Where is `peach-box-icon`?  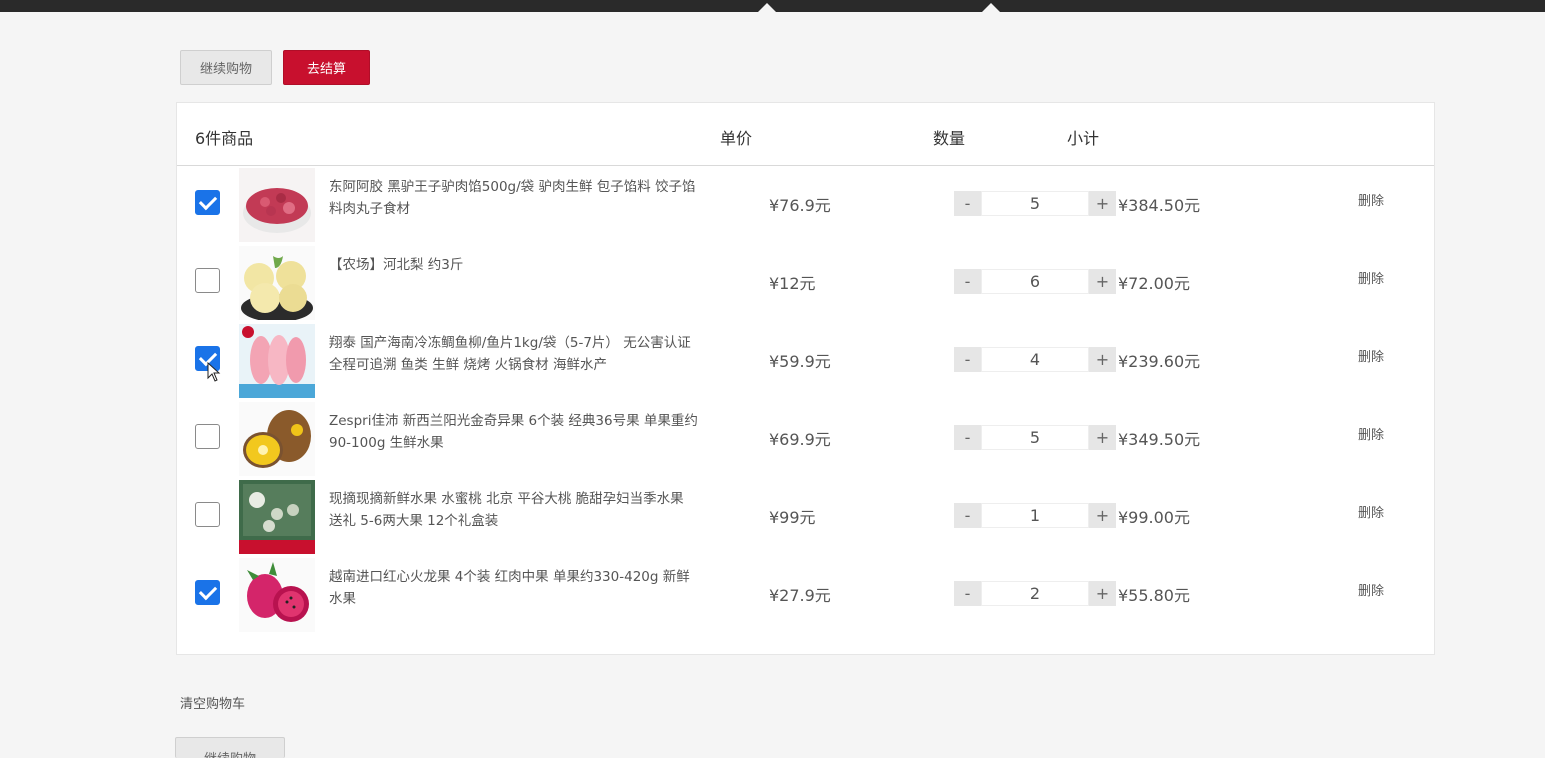 peach-box-icon is located at coordinates (277, 517).